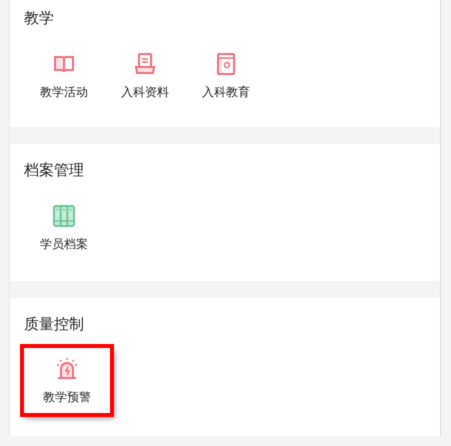 The image size is (451, 446). I want to click on menu-tile: 入科资料, so click(145, 76).